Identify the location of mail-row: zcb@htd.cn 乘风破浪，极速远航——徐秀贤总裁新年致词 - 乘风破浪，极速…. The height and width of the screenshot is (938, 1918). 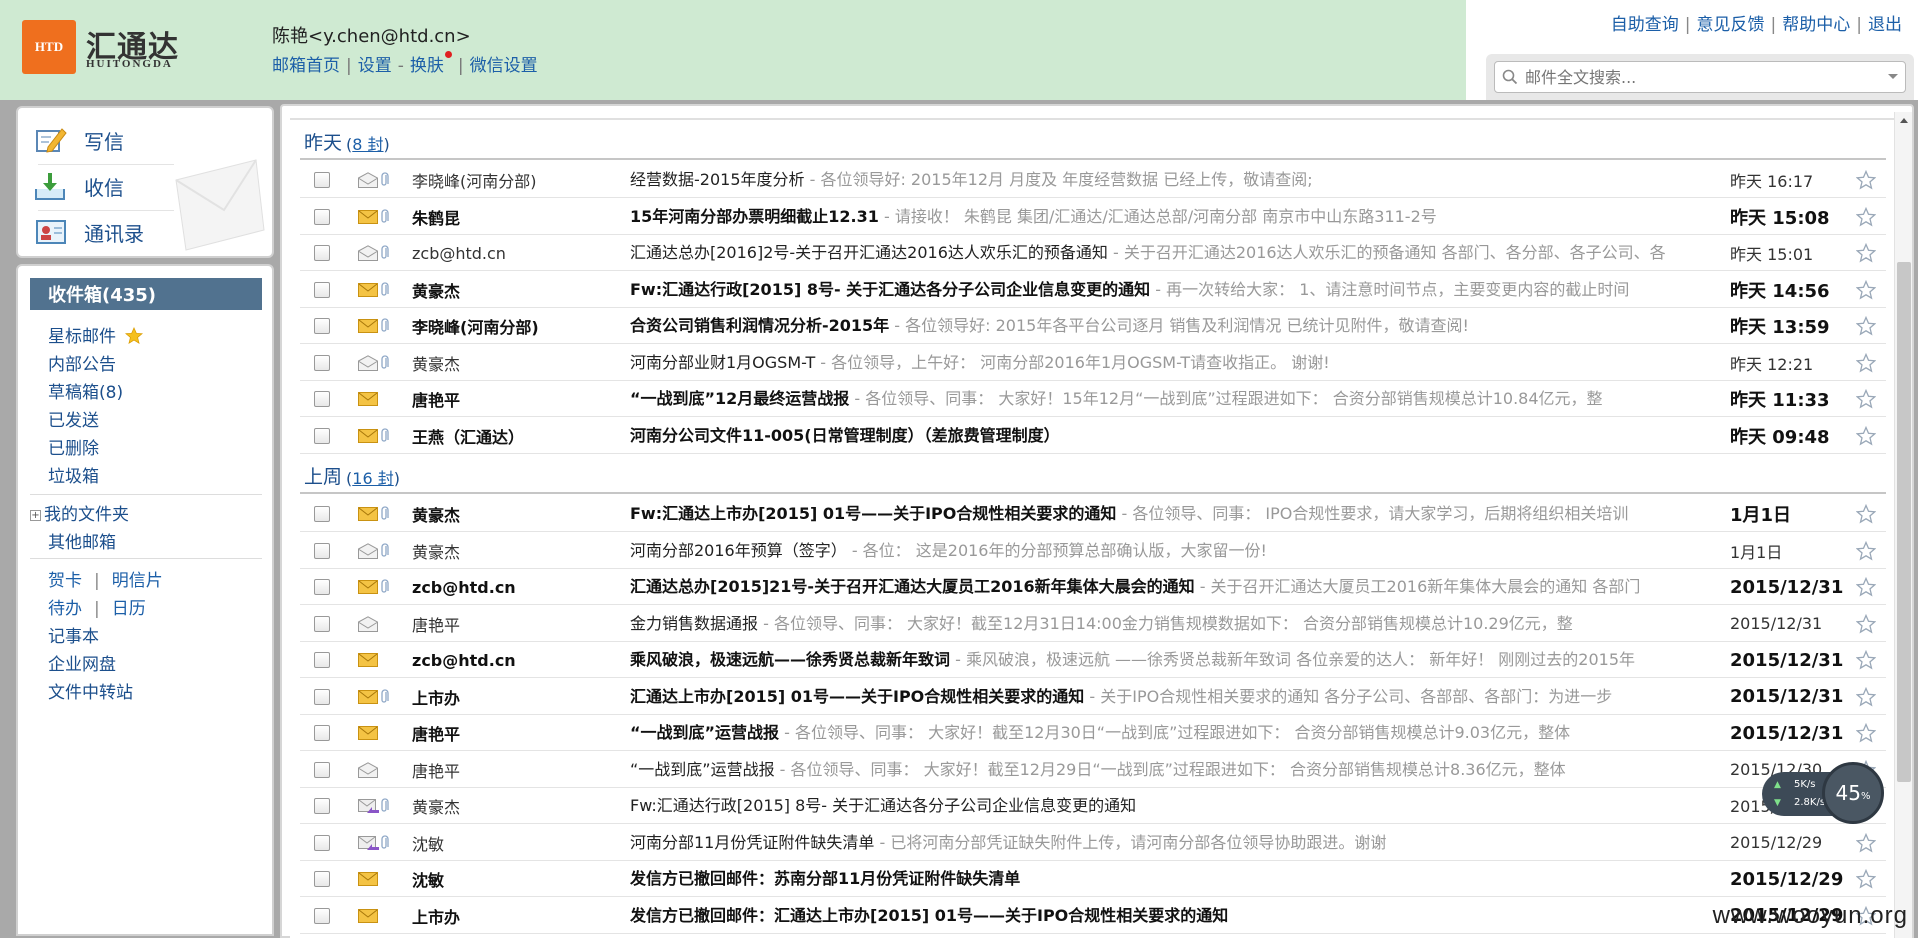
(1093, 660).